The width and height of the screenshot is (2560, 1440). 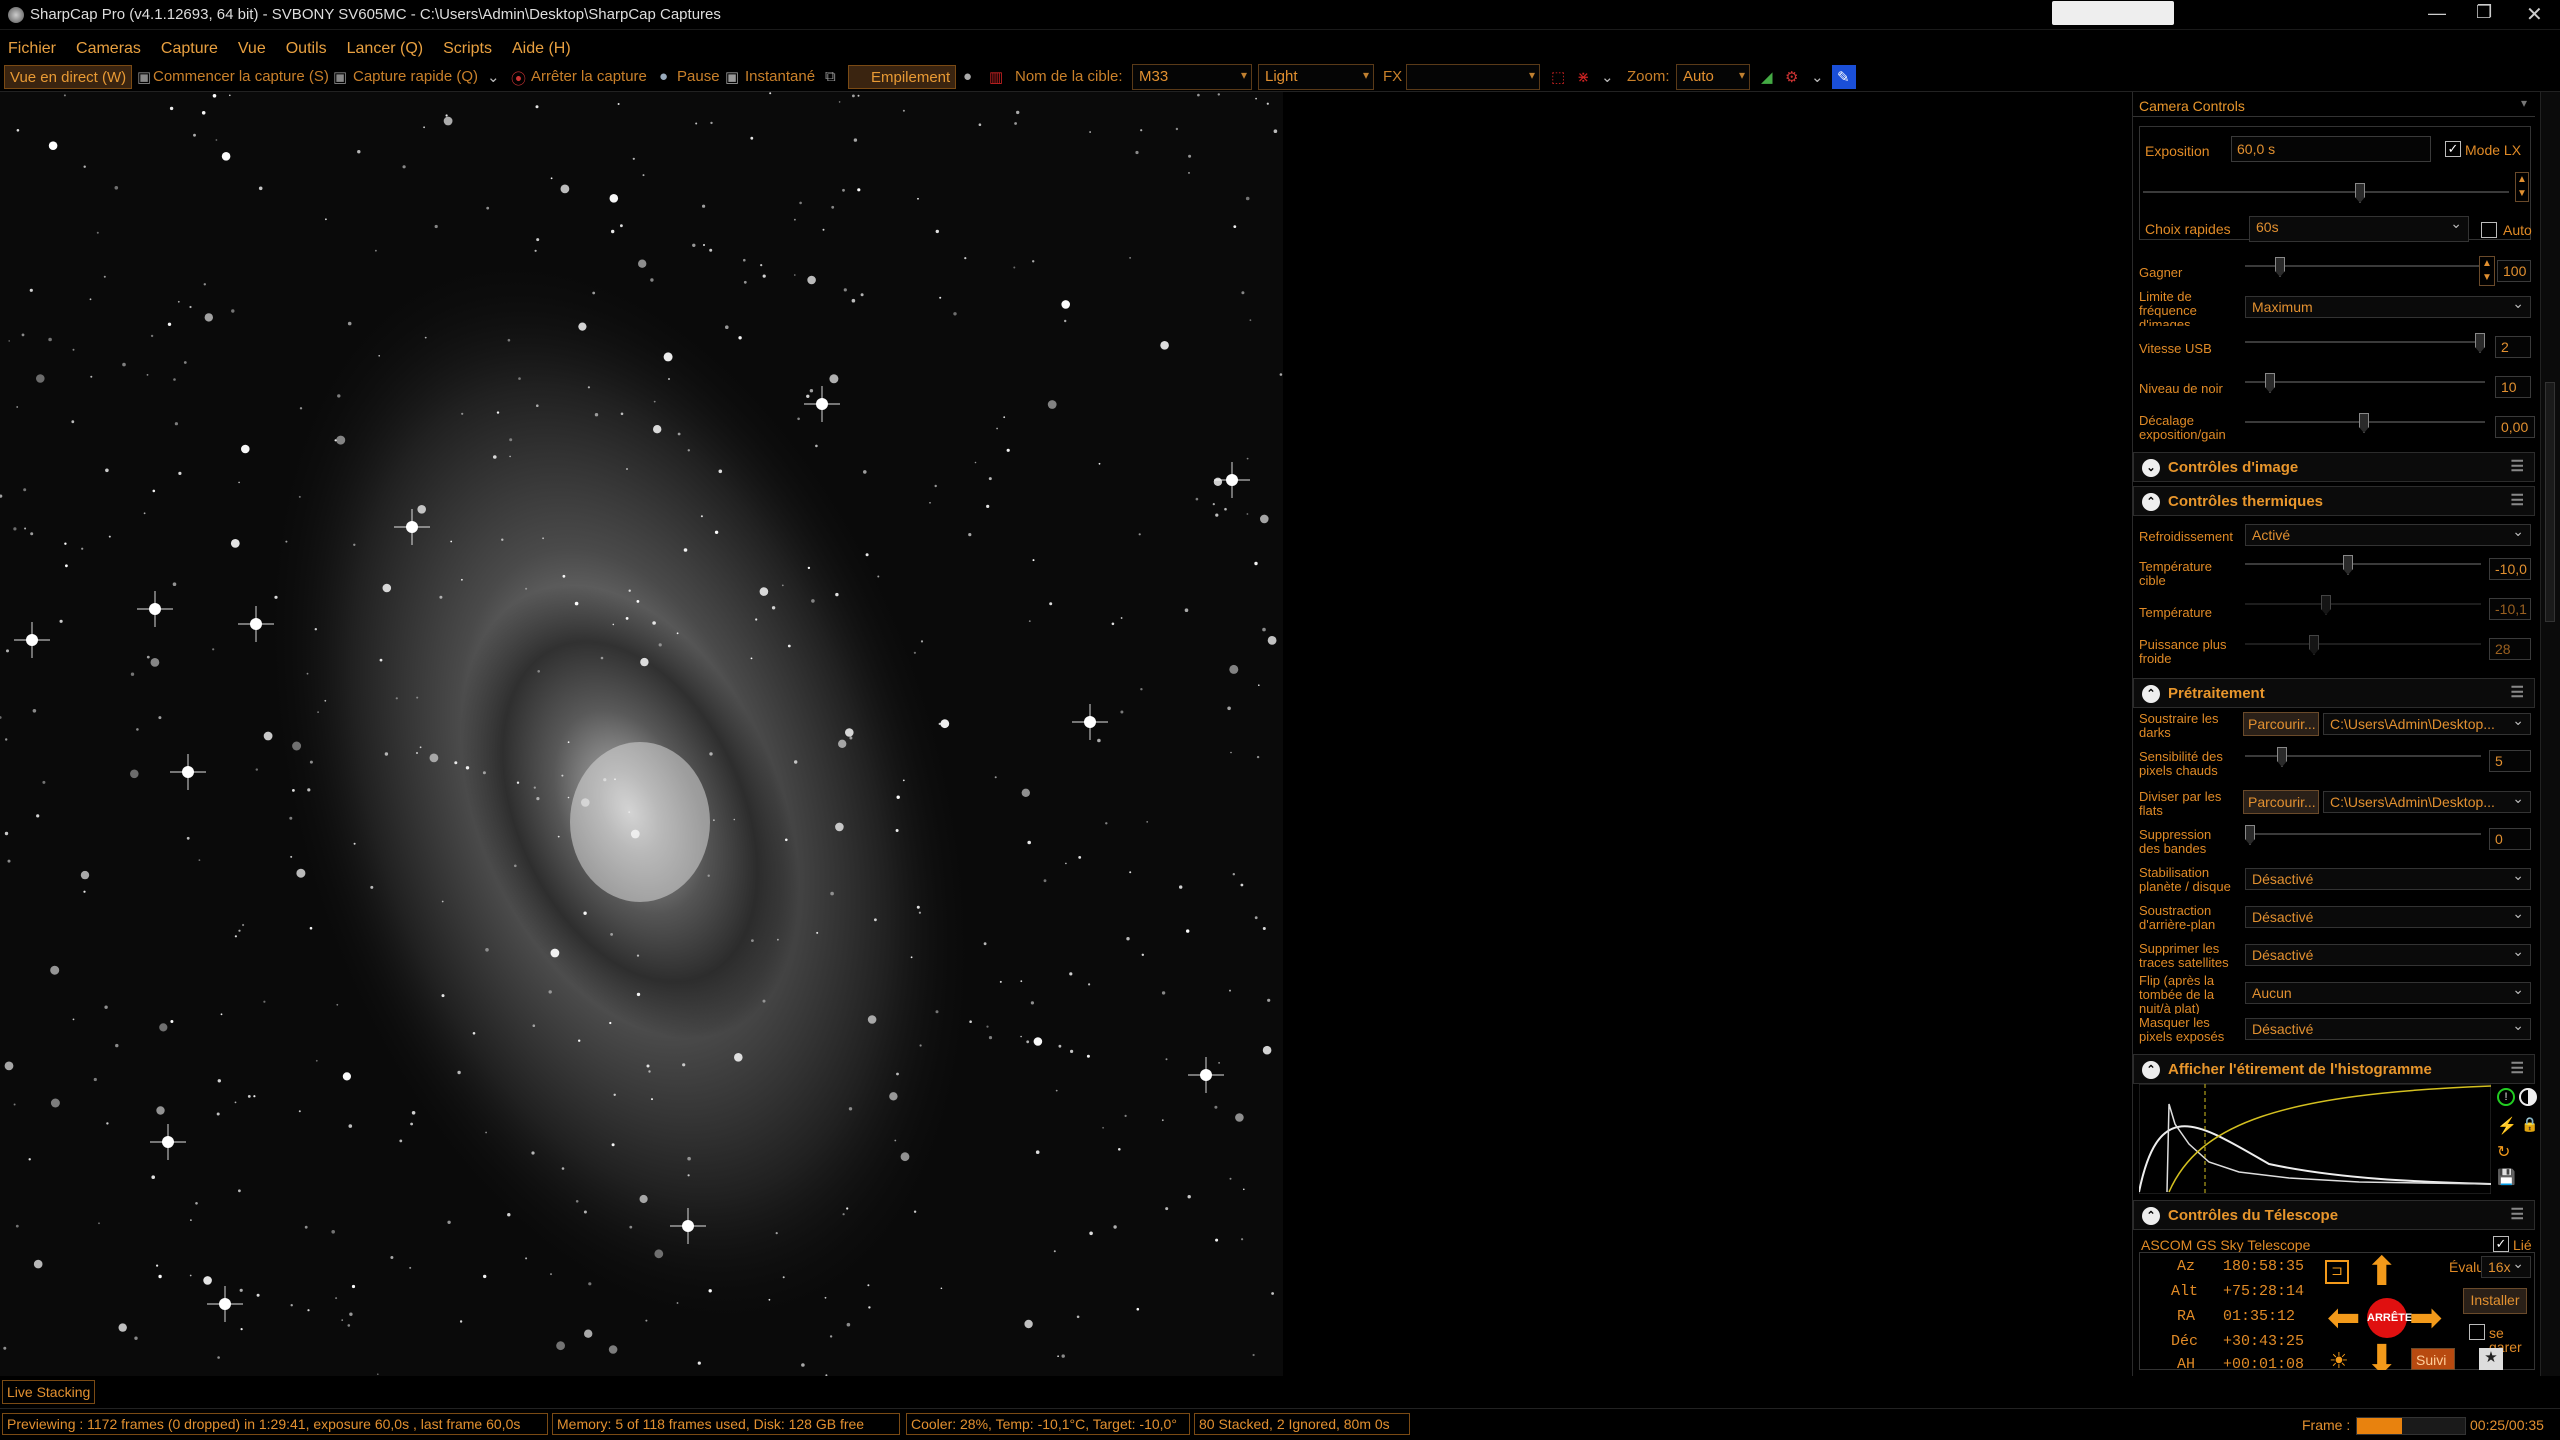 I want to click on histogram-icon: ◢, so click(x=1767, y=77).